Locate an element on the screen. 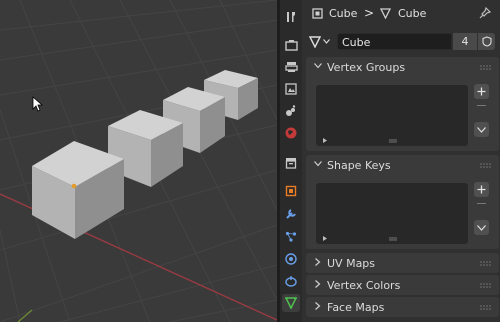  remove-vertex-group-button is located at coordinates (481, 106).